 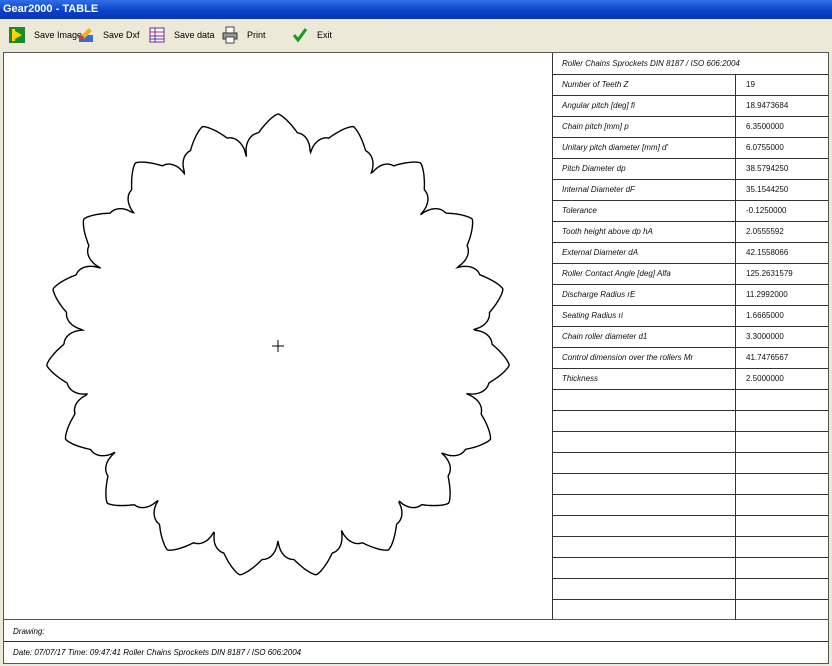 I want to click on save-dxf-button: Save Dxf, so click(x=108, y=35).